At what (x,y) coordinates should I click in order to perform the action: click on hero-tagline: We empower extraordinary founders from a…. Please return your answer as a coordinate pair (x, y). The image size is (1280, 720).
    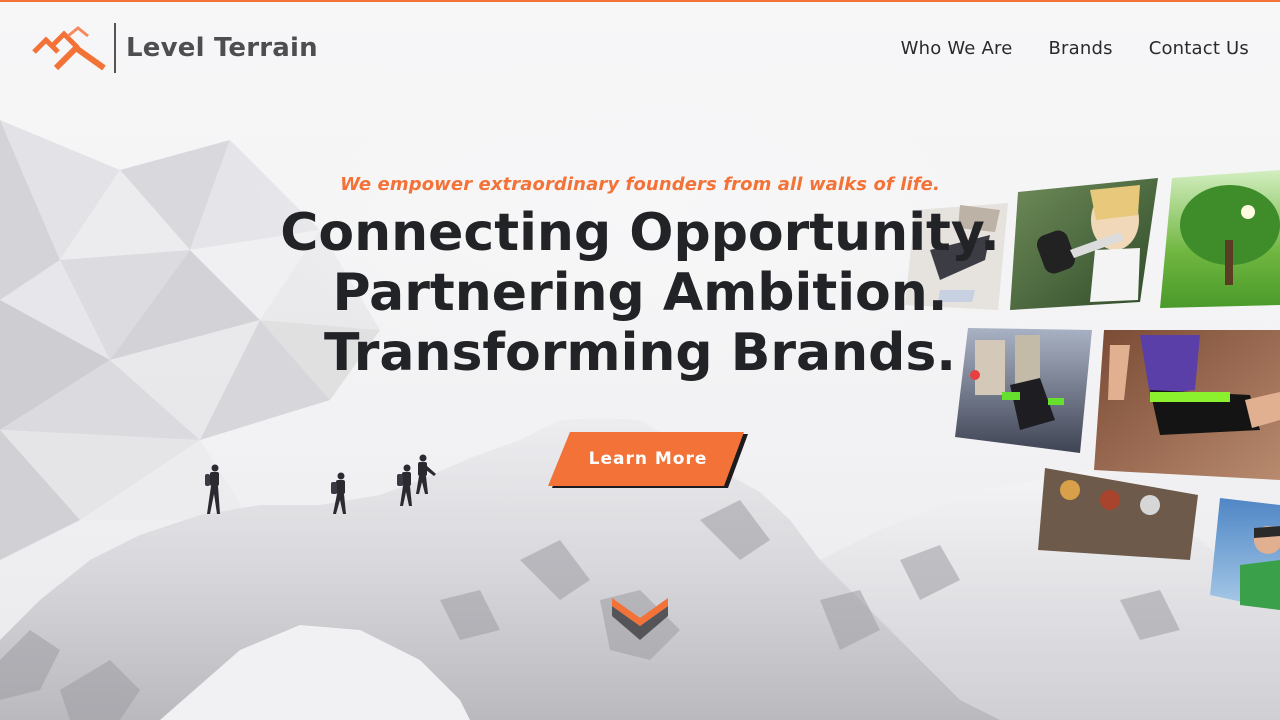
    Looking at the image, I should click on (640, 184).